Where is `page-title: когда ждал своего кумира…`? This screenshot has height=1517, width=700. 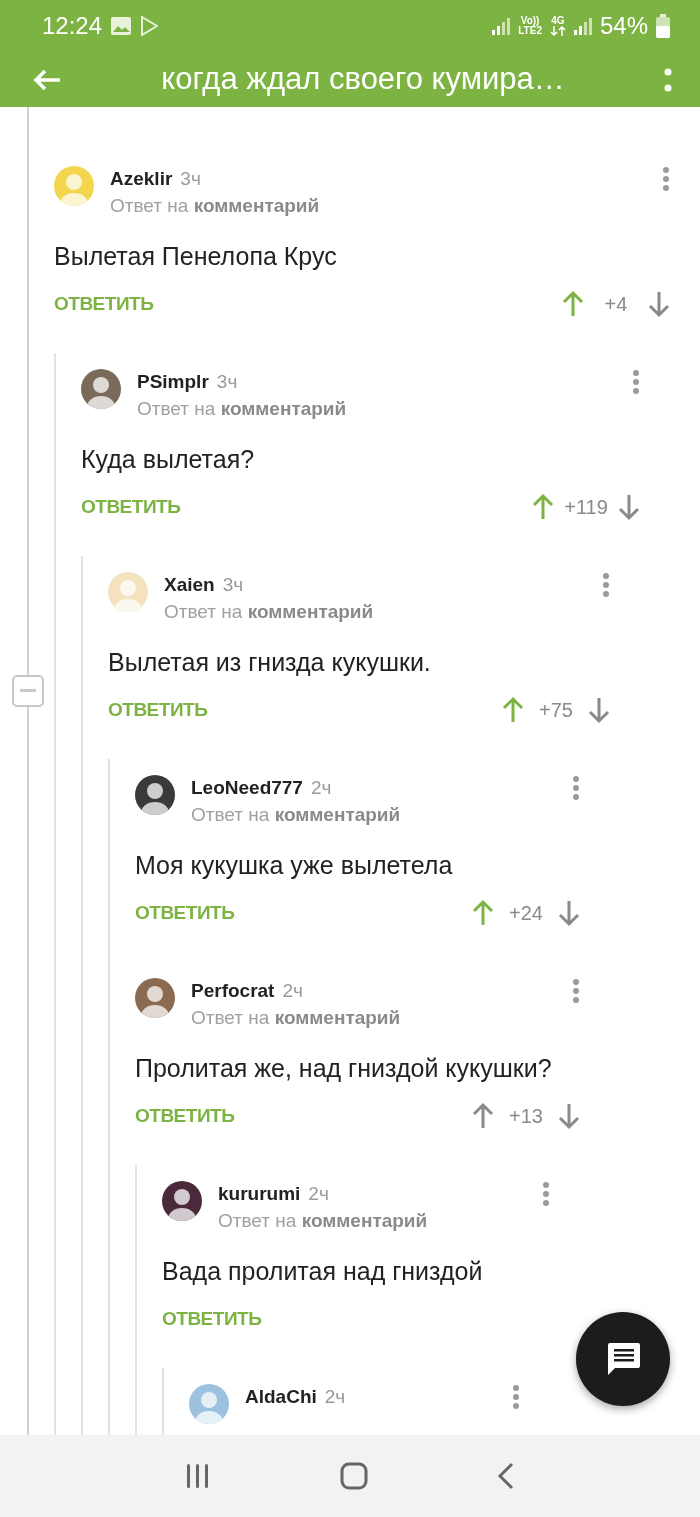 page-title: когда ждал своего кумира… is located at coordinates (363, 79).